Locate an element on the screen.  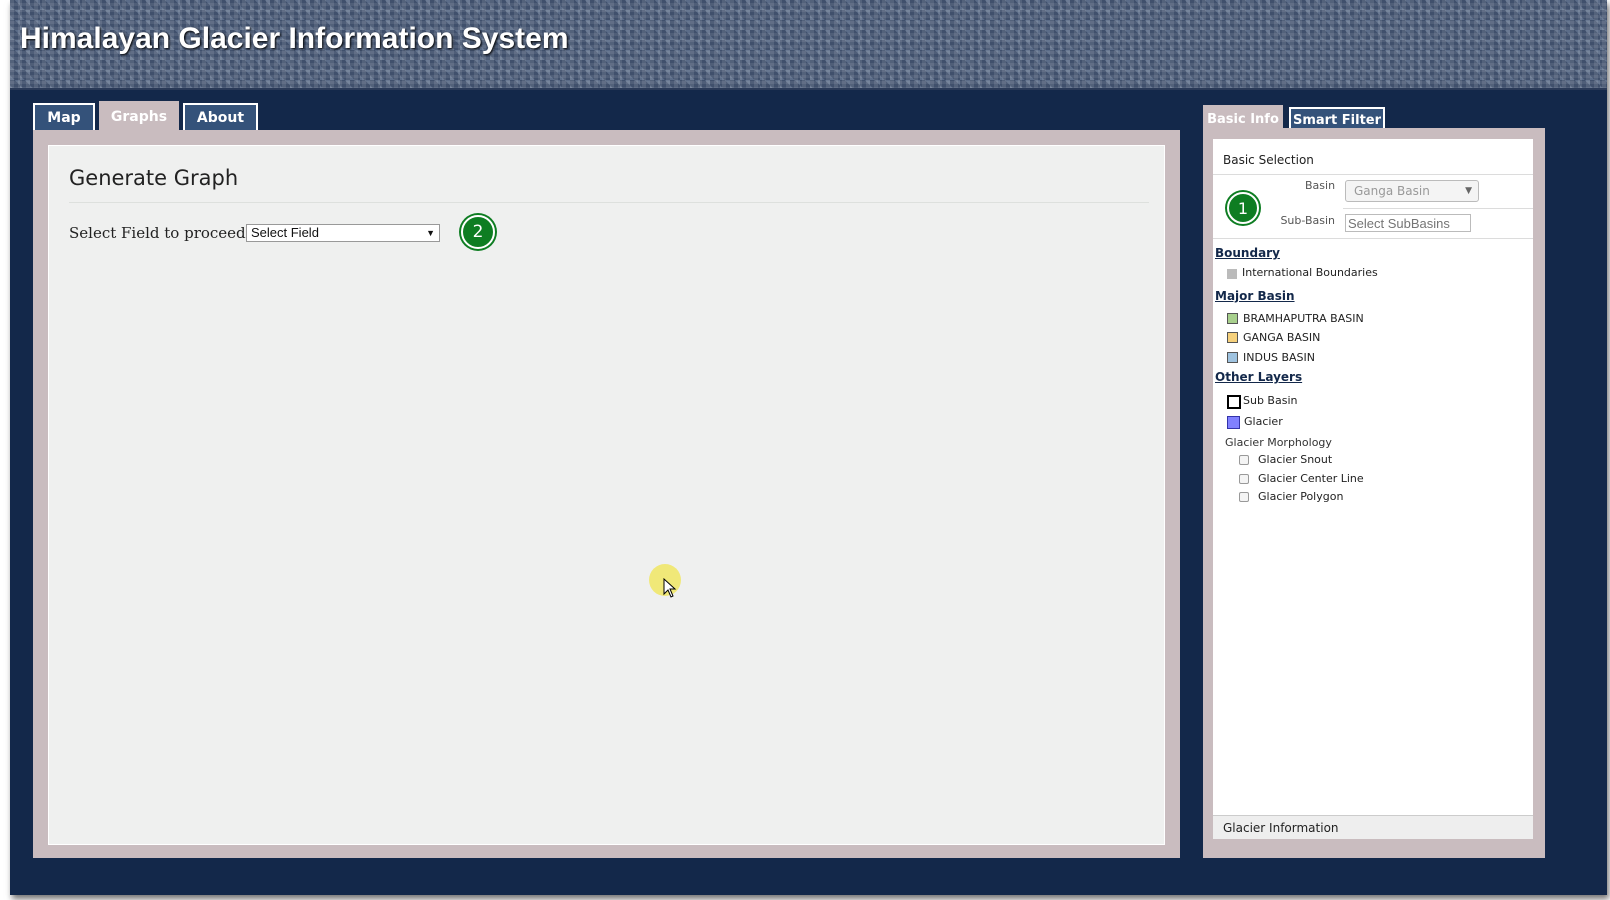
basin-select-value: Ganga Basin is located at coordinates (1392, 191).